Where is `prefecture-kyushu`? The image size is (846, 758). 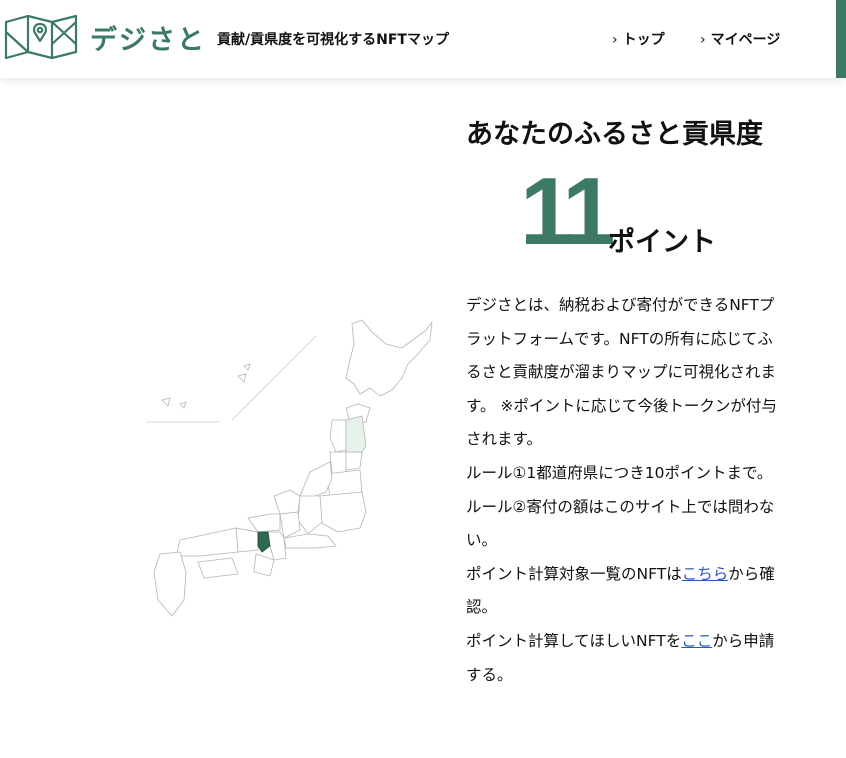 prefecture-kyushu is located at coordinates (170, 584).